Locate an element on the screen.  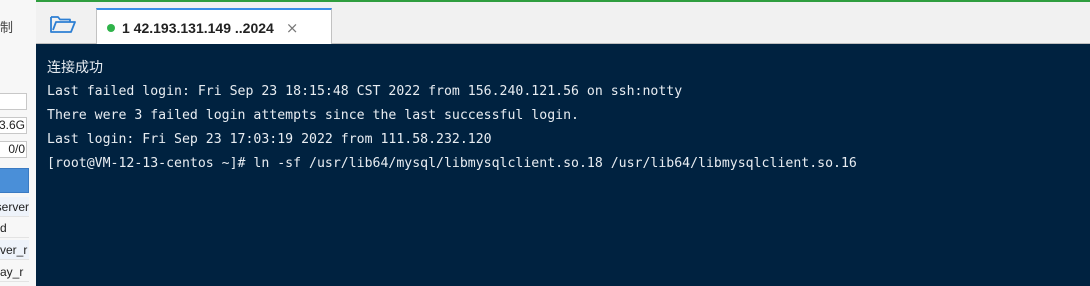
close-icon: × is located at coordinates (292, 28).